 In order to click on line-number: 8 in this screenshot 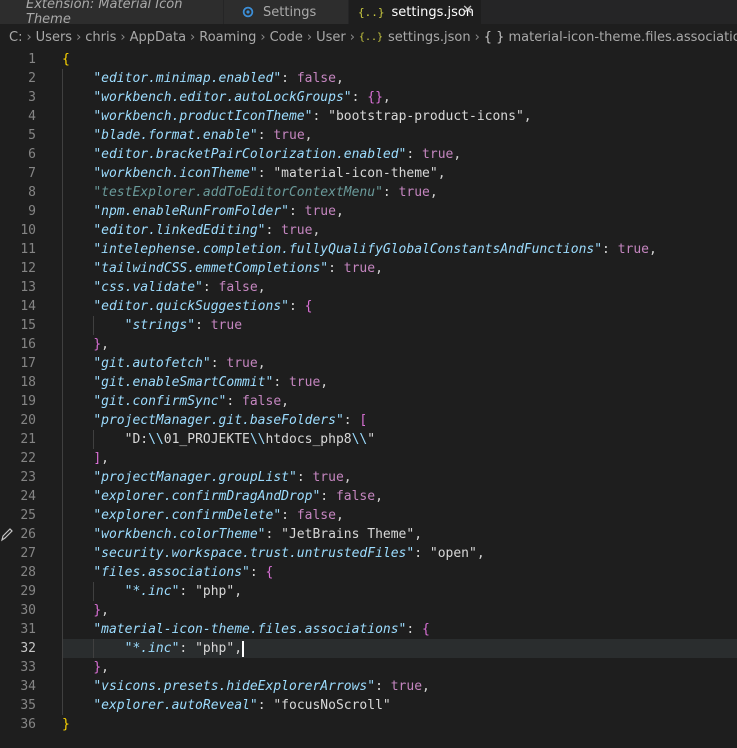, I will do `click(32, 192)`.